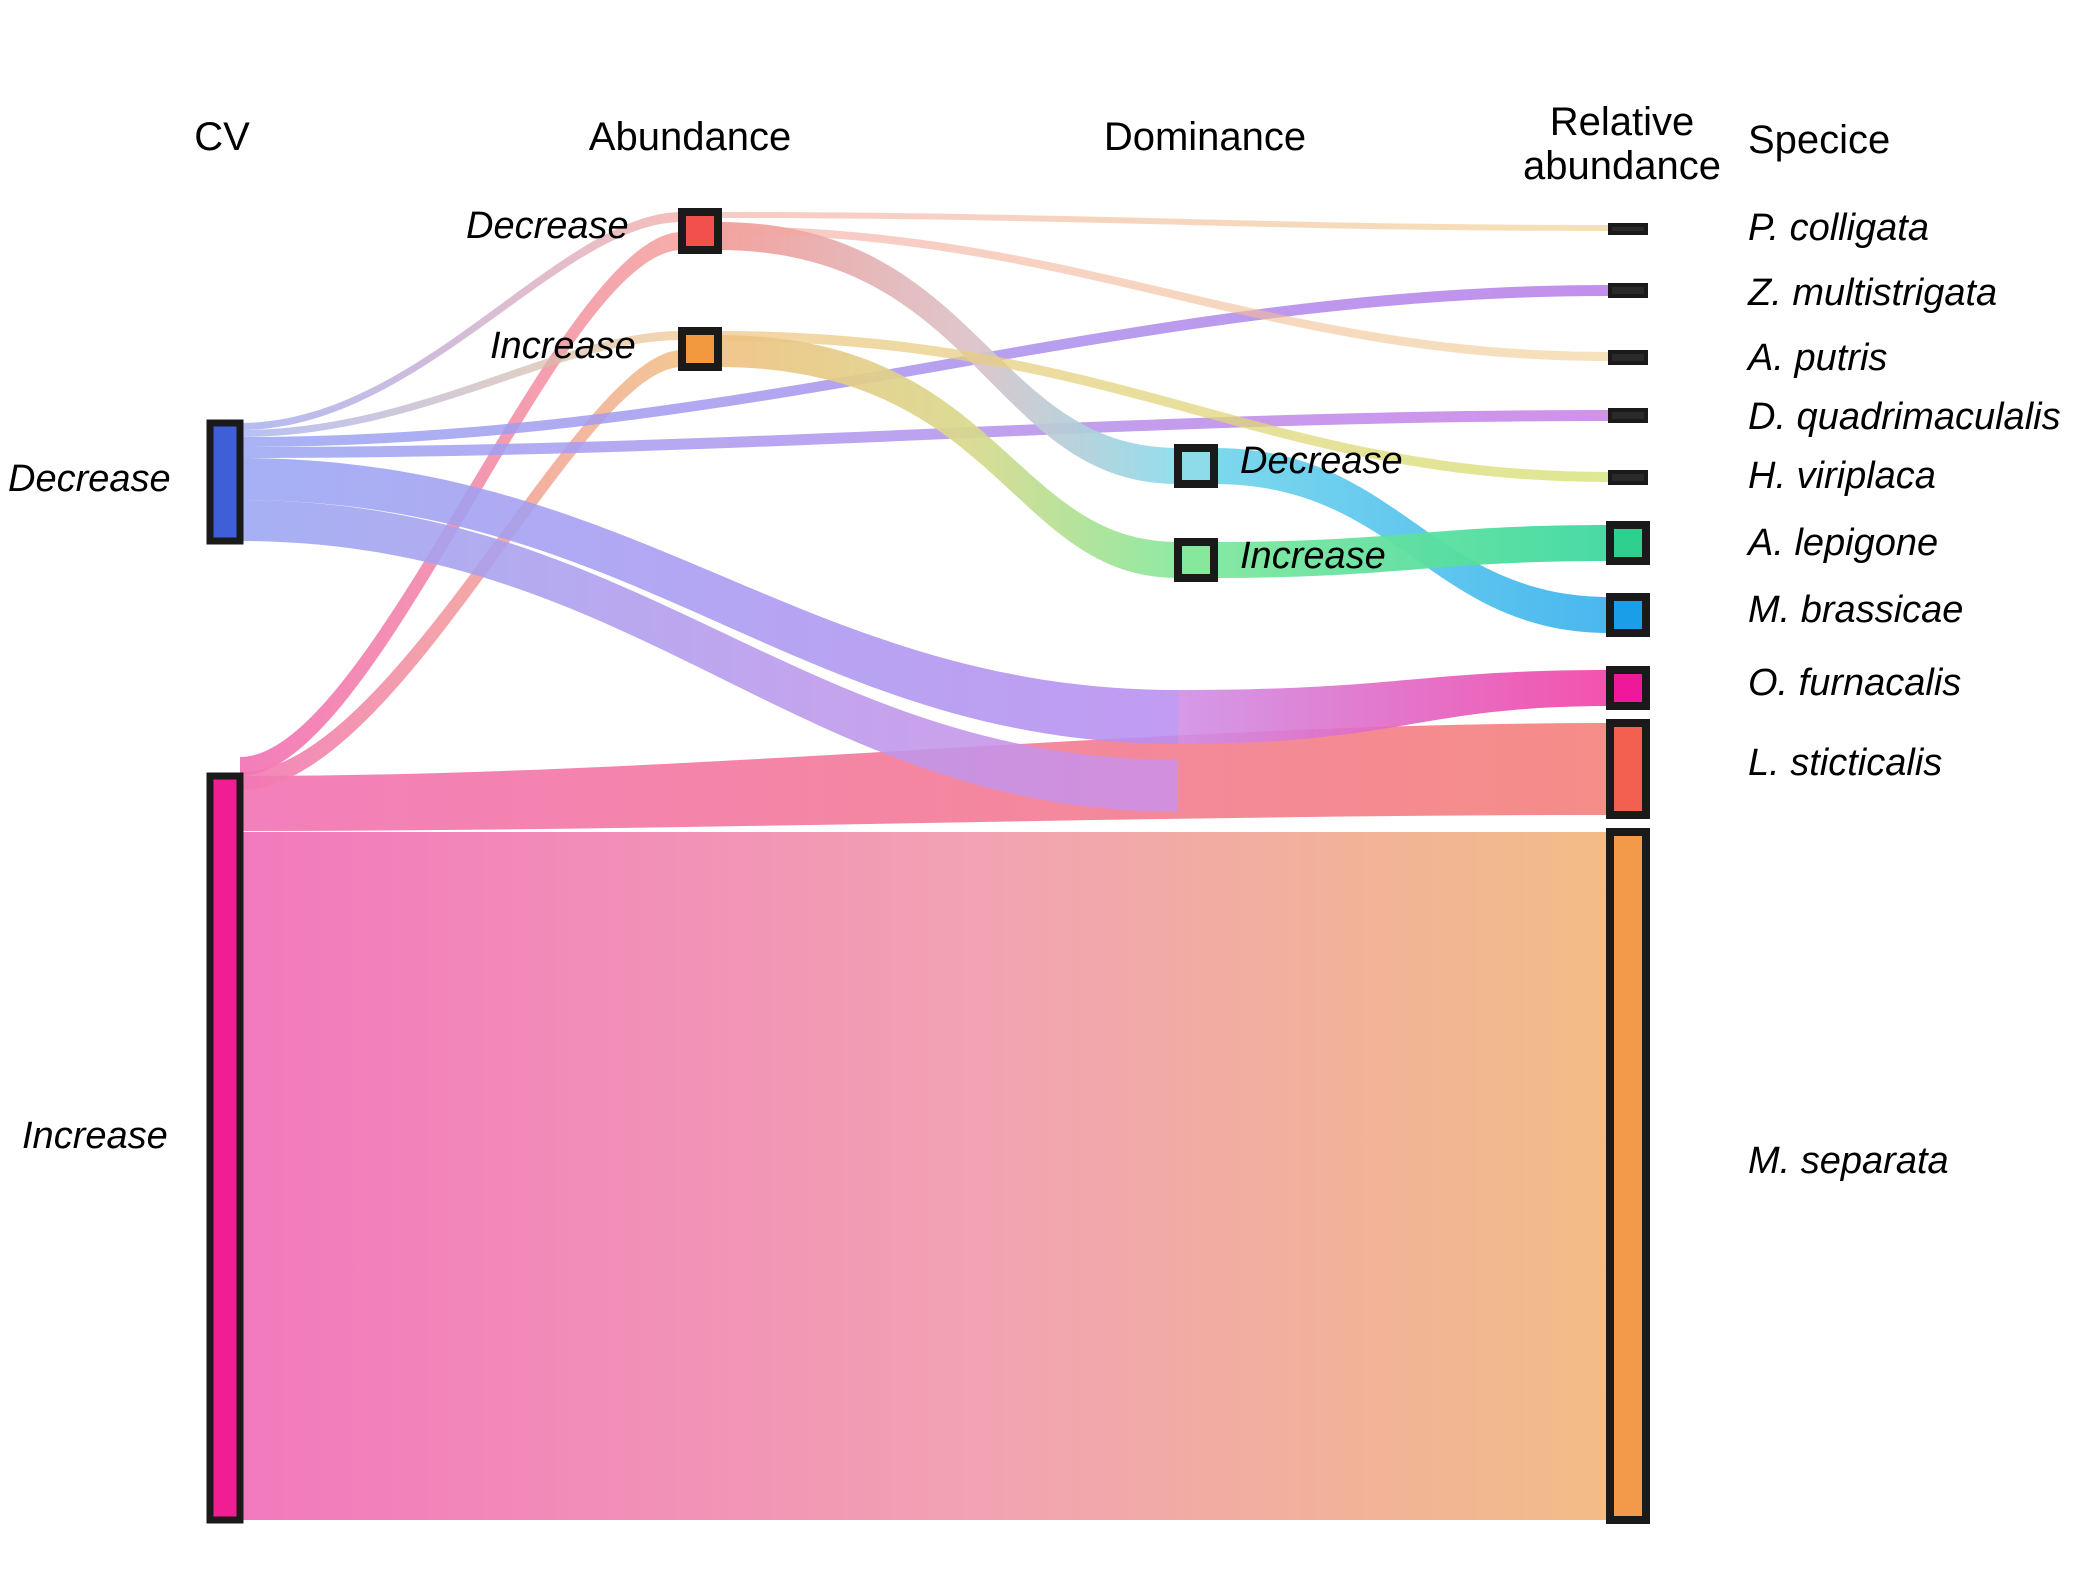 The width and height of the screenshot is (2079, 1591). I want to click on node-label-abundance-decrease: Decrease, so click(547, 226).